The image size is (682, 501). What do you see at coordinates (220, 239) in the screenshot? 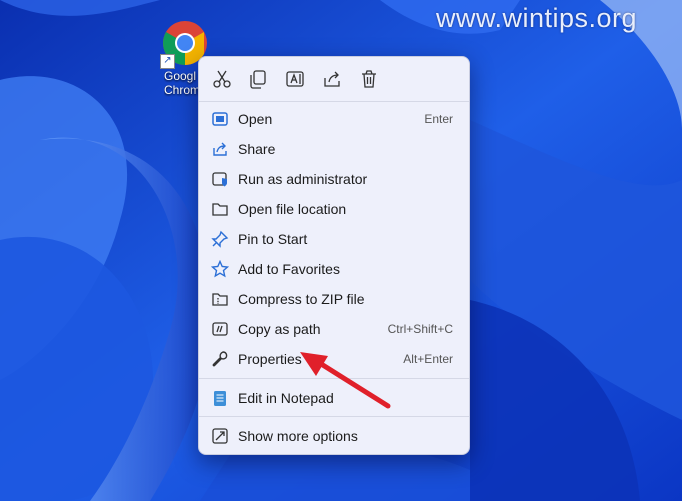
I see `pin-icon` at bounding box center [220, 239].